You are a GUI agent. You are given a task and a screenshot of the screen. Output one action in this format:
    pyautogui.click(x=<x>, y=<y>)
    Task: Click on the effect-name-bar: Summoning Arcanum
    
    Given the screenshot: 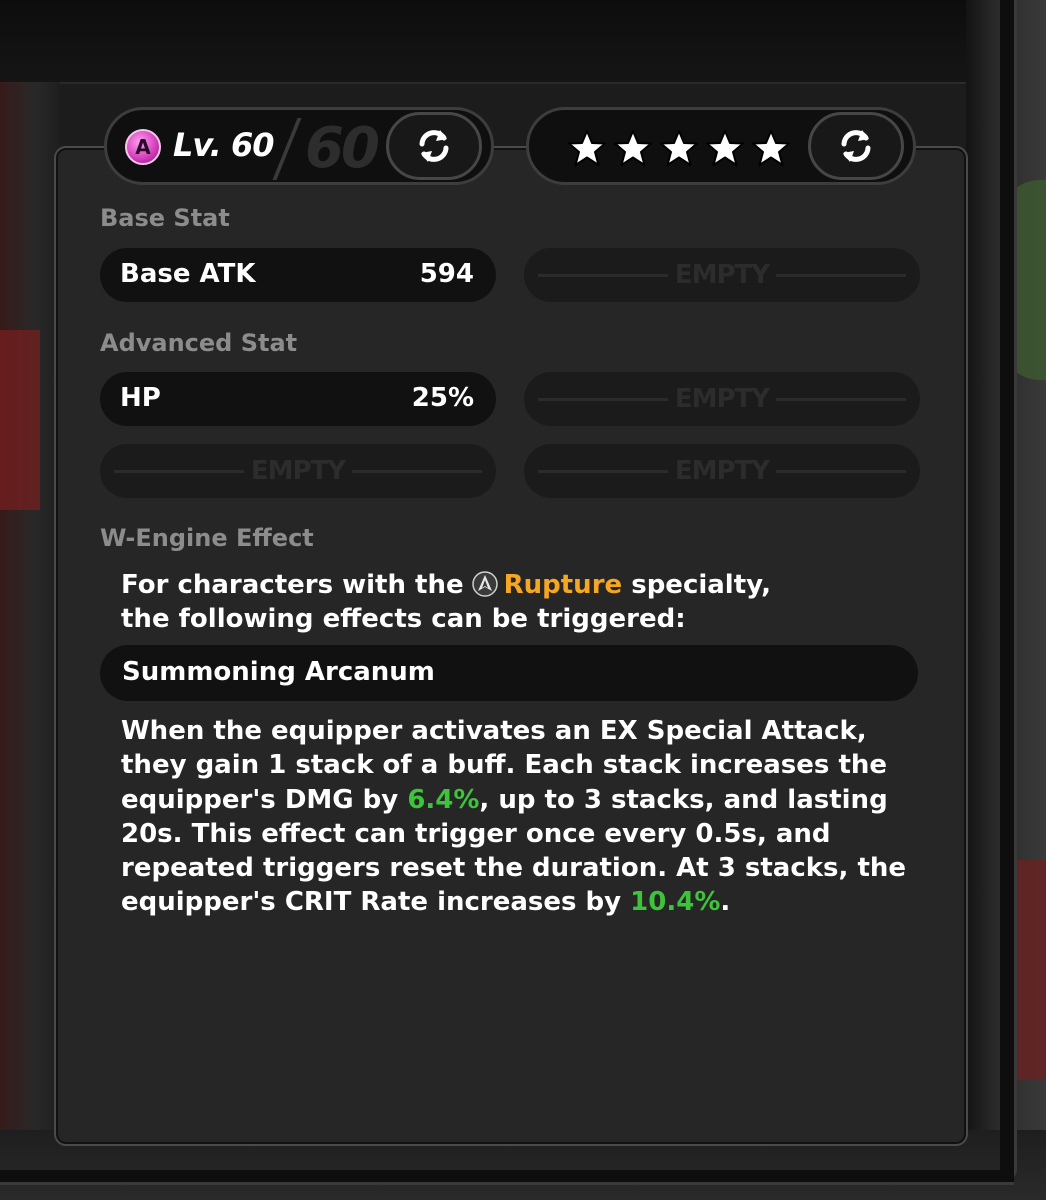 What is the action you would take?
    pyautogui.click(x=509, y=673)
    